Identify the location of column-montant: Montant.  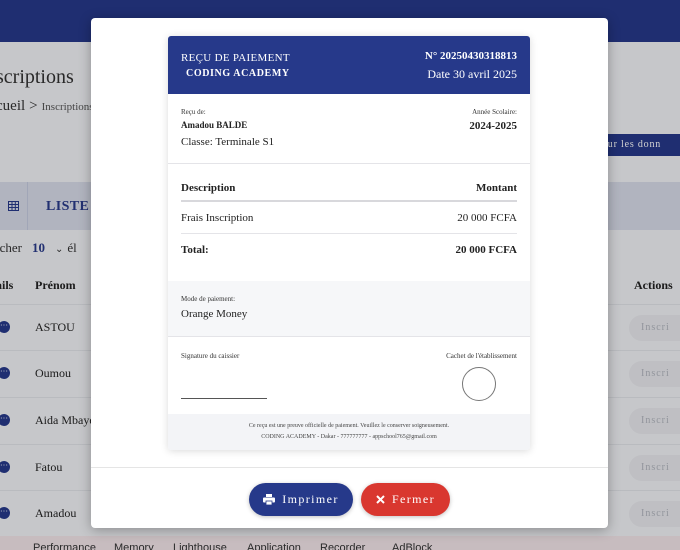
(496, 187).